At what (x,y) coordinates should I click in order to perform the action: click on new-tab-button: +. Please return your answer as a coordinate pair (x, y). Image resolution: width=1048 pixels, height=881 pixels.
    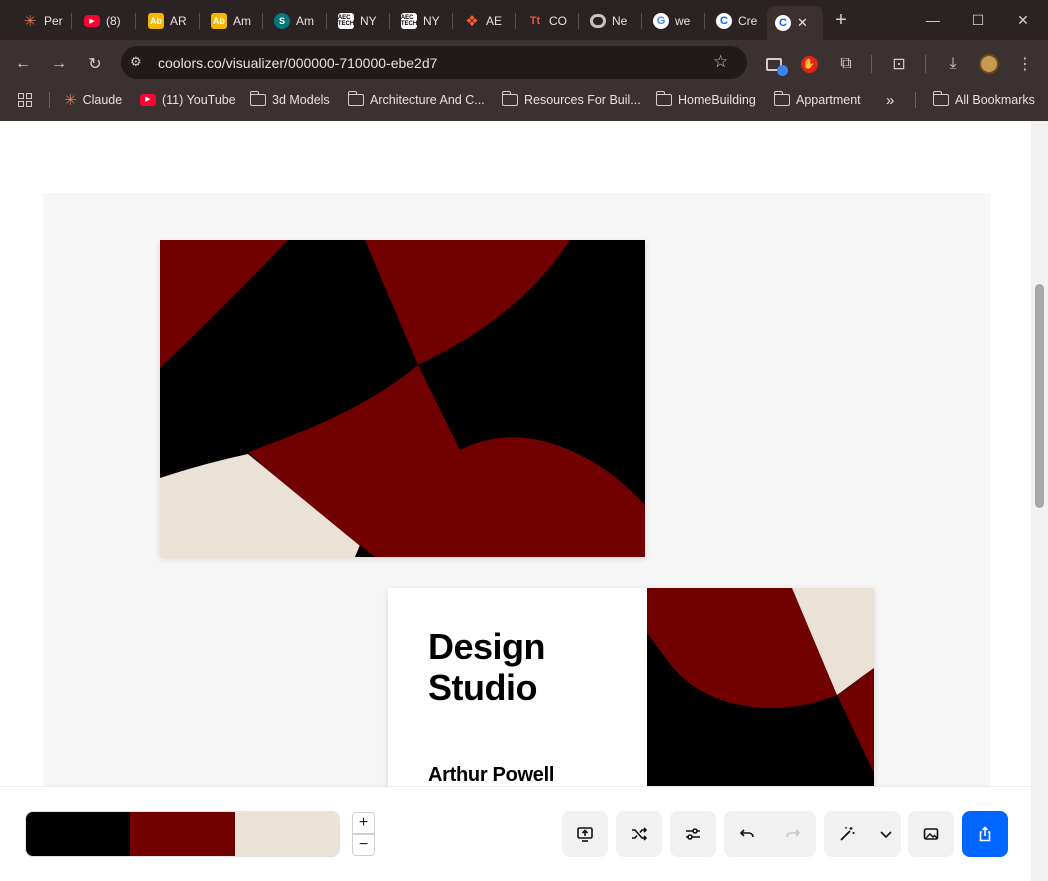
    Looking at the image, I should click on (841, 20).